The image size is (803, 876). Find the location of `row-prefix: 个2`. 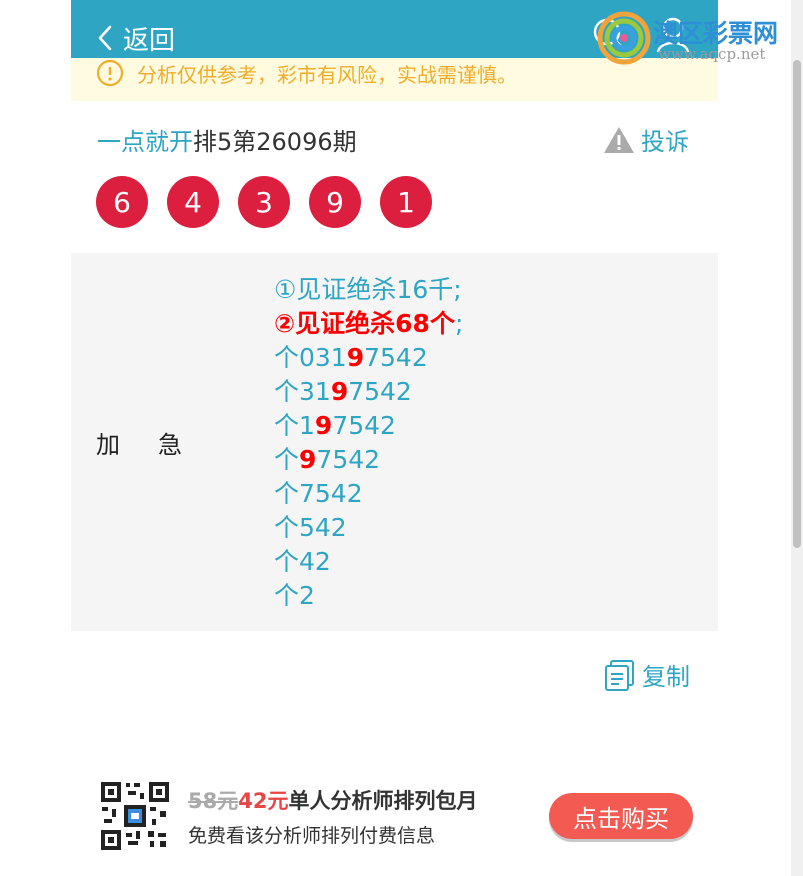

row-prefix: 个2 is located at coordinates (294, 595).